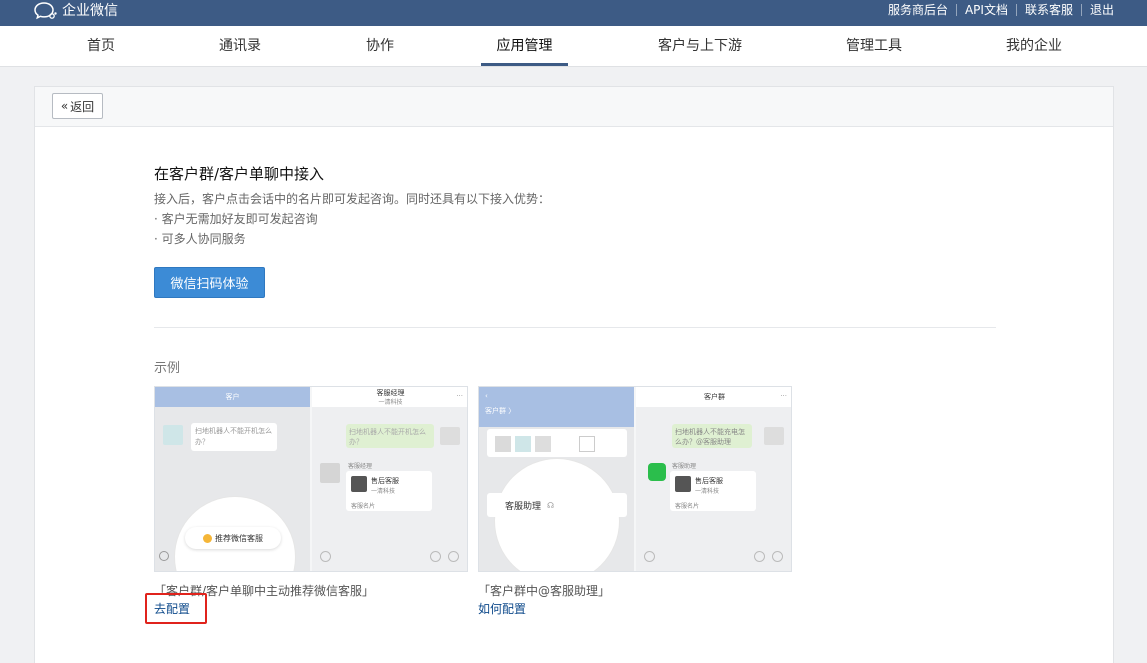 This screenshot has height=663, width=1147. I want to click on phone-screen-customer: 客户 扫地机器人不能开机怎么办？ 推荐微信客服, so click(232, 479).